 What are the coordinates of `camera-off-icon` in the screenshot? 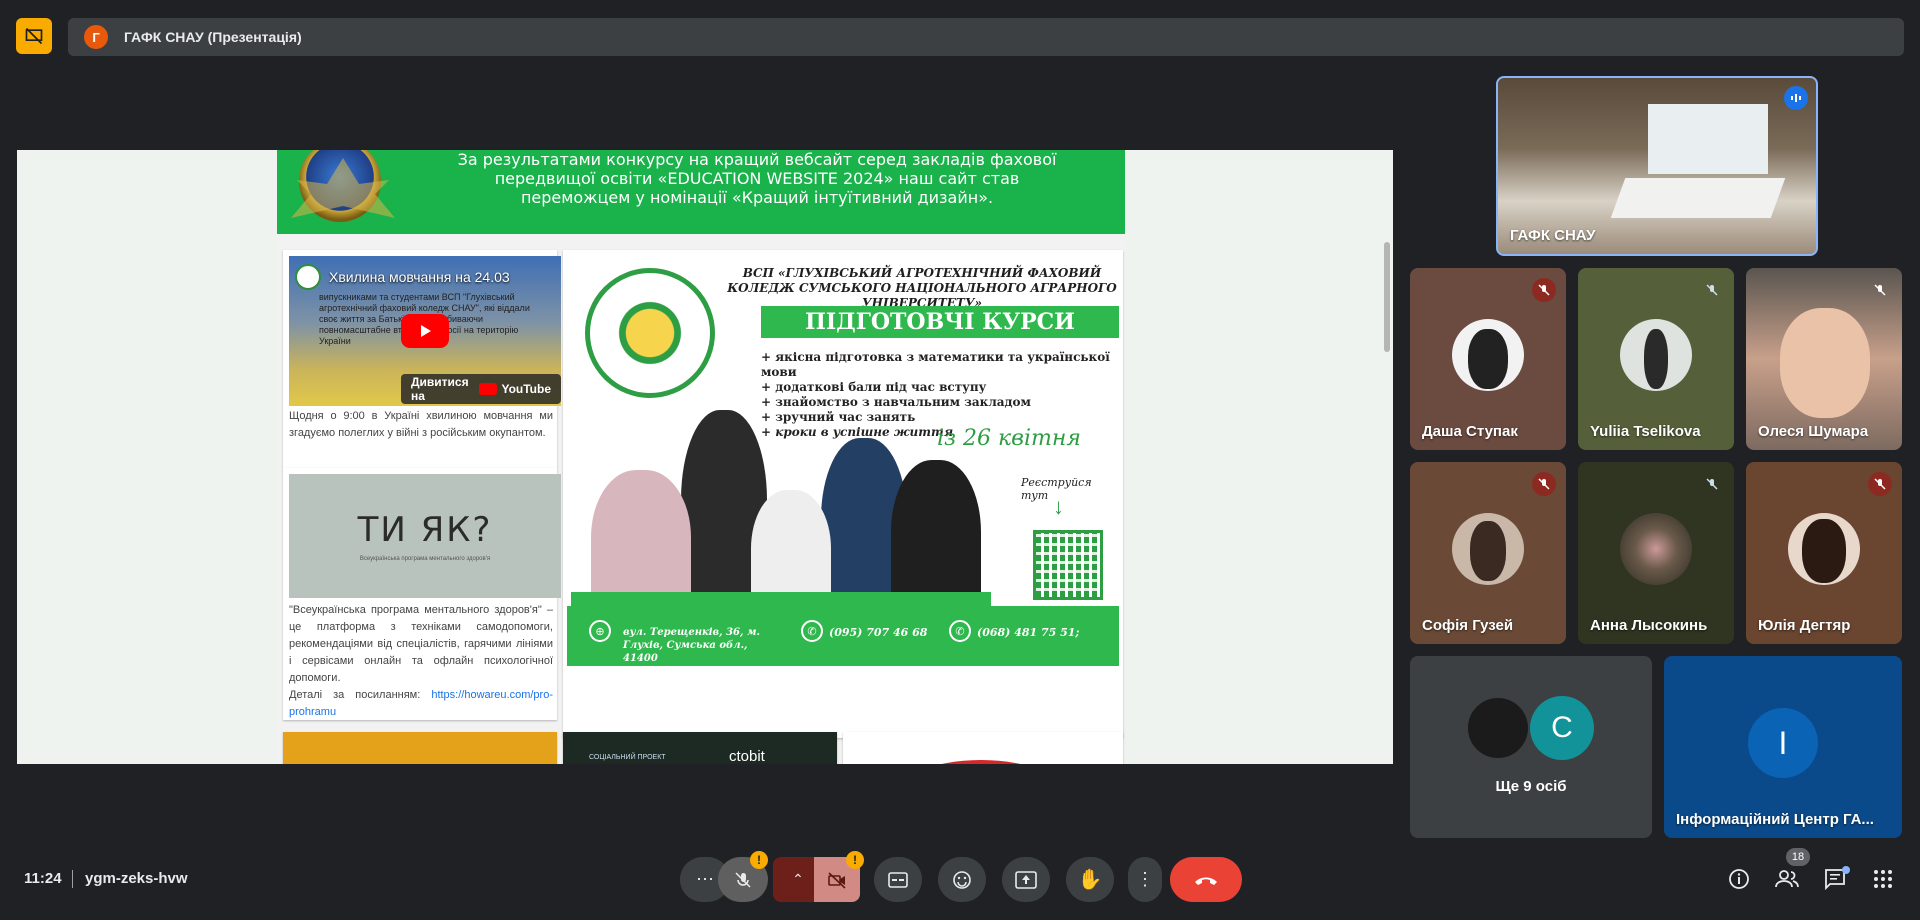 It's located at (837, 880).